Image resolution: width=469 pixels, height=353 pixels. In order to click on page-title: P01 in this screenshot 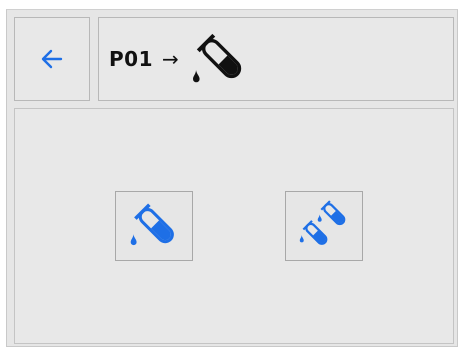, I will do `click(131, 59)`.